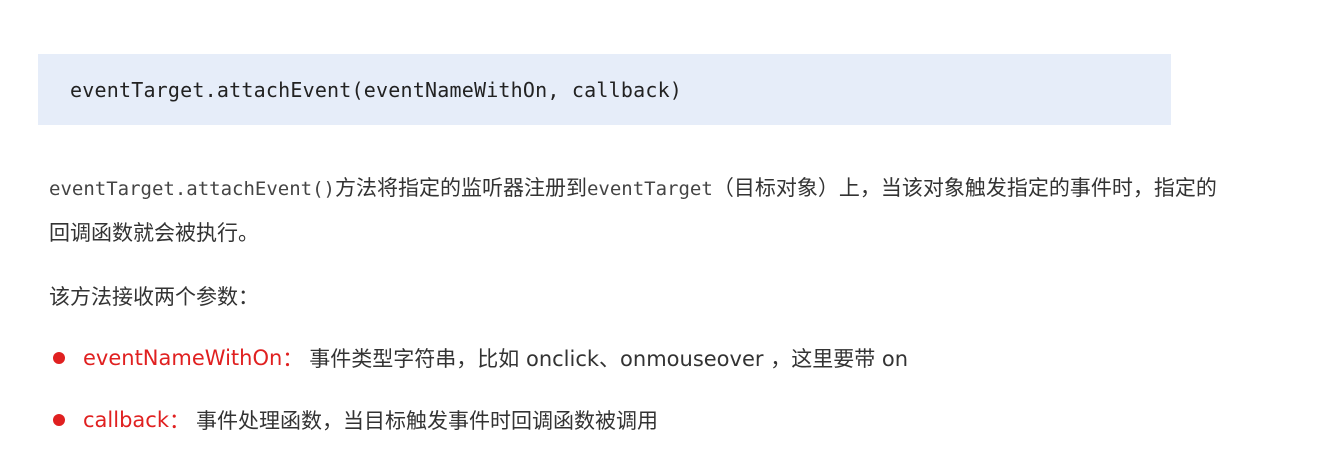 The height and width of the screenshot is (464, 1338). What do you see at coordinates (609, 359) in the screenshot?
I see `param-description: 事件类型字符串，比如 onclick、onmouseover ，这里要带 on` at bounding box center [609, 359].